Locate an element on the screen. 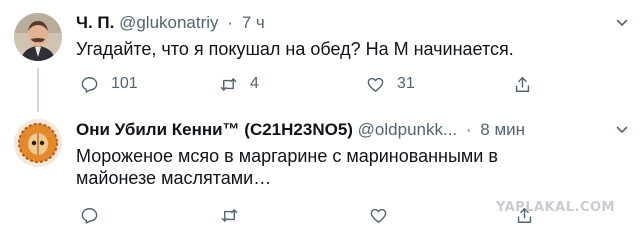 The width and height of the screenshot is (640, 240). retweet-count: 4 is located at coordinates (254, 83).